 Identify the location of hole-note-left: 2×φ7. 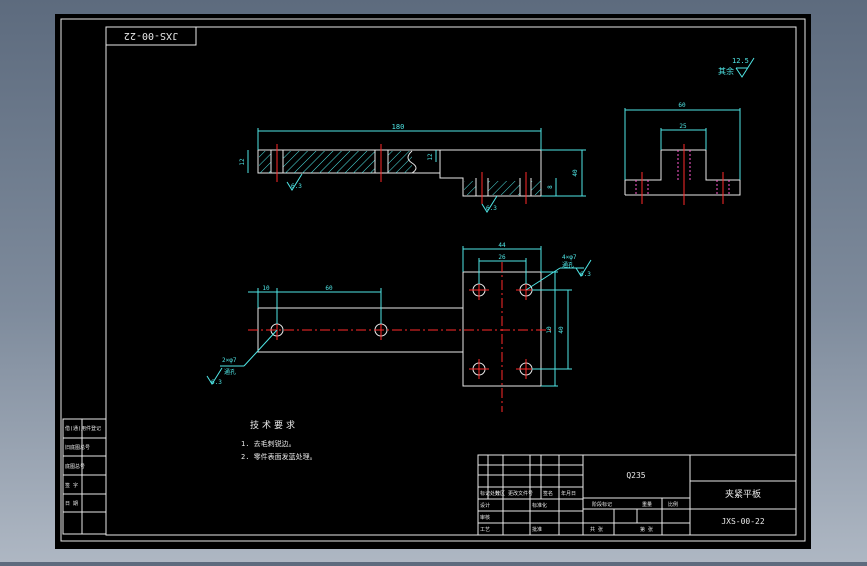
(229, 360).